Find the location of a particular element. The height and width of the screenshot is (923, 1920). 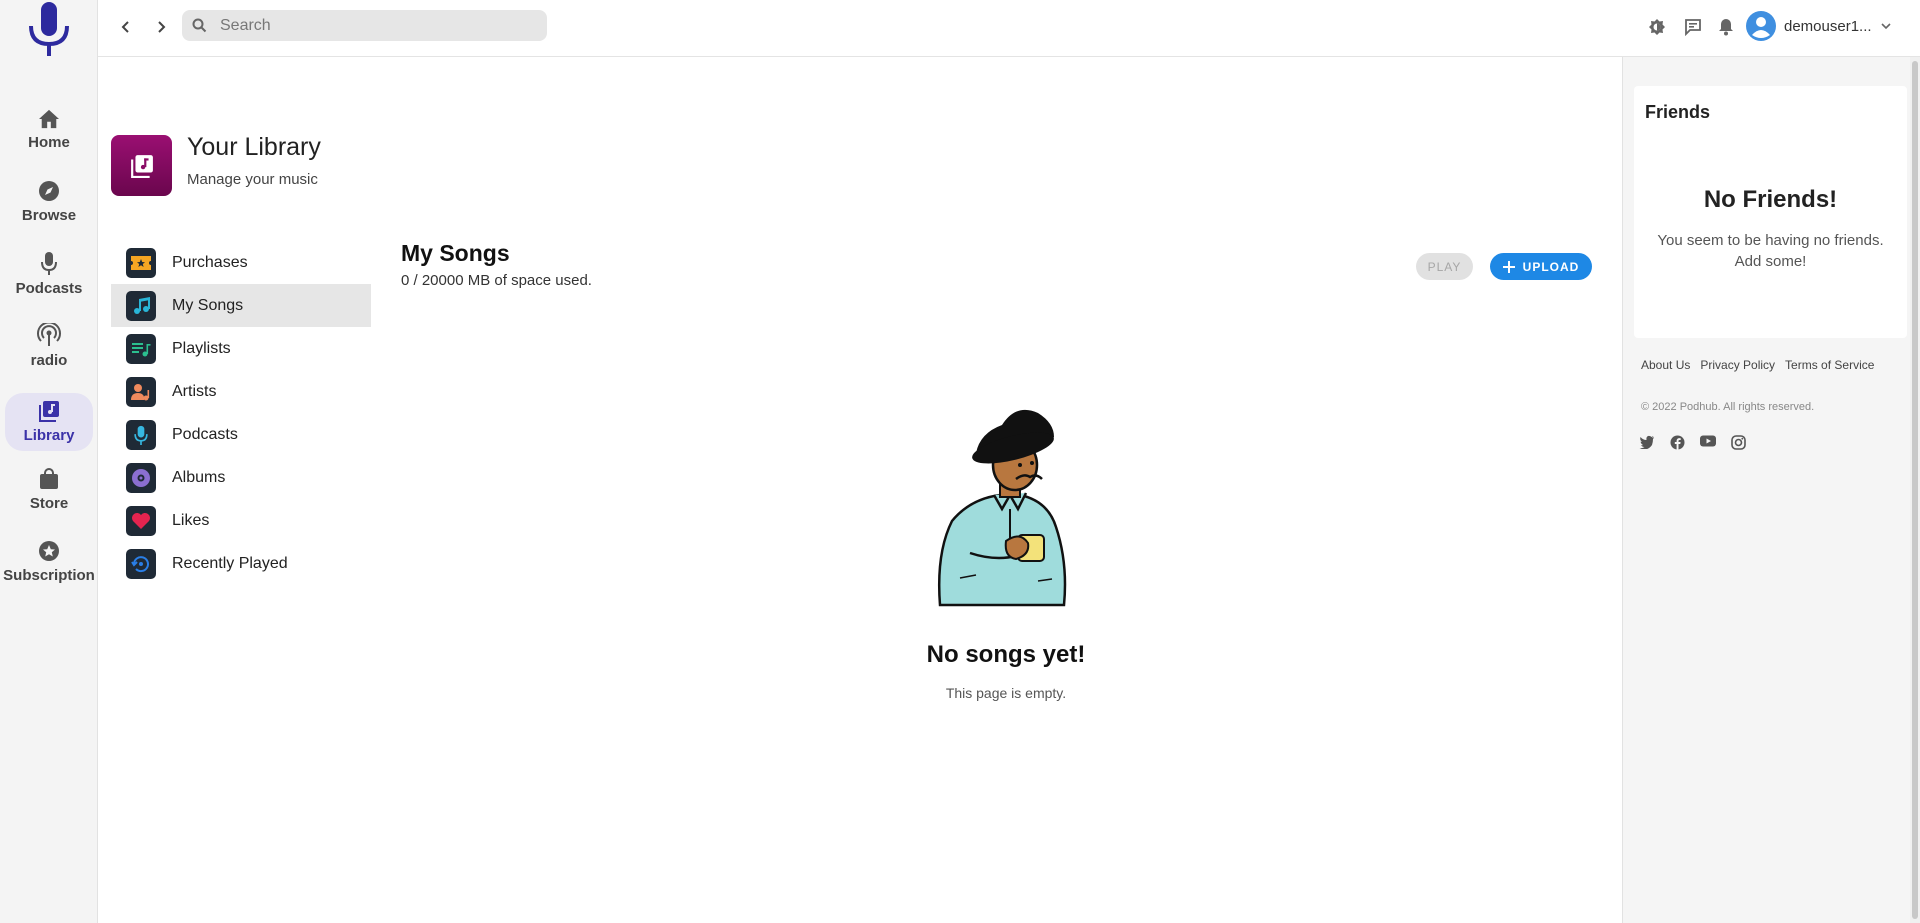

library-item-label: Podcasts is located at coordinates (205, 434).